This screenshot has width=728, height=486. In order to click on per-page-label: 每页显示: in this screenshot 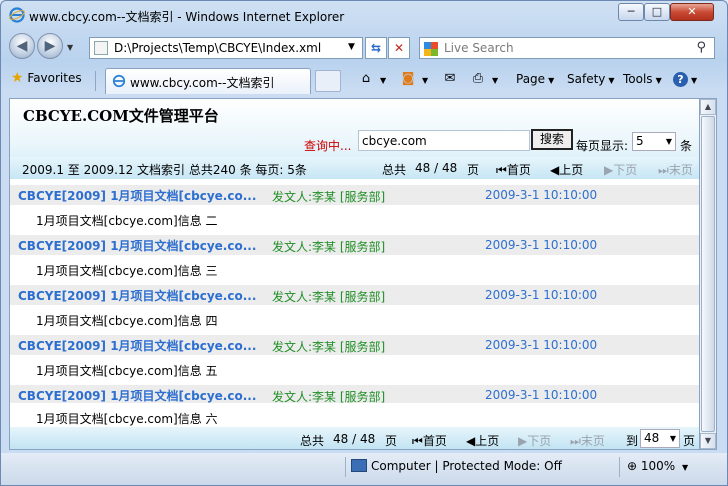, I will do `click(602, 146)`.